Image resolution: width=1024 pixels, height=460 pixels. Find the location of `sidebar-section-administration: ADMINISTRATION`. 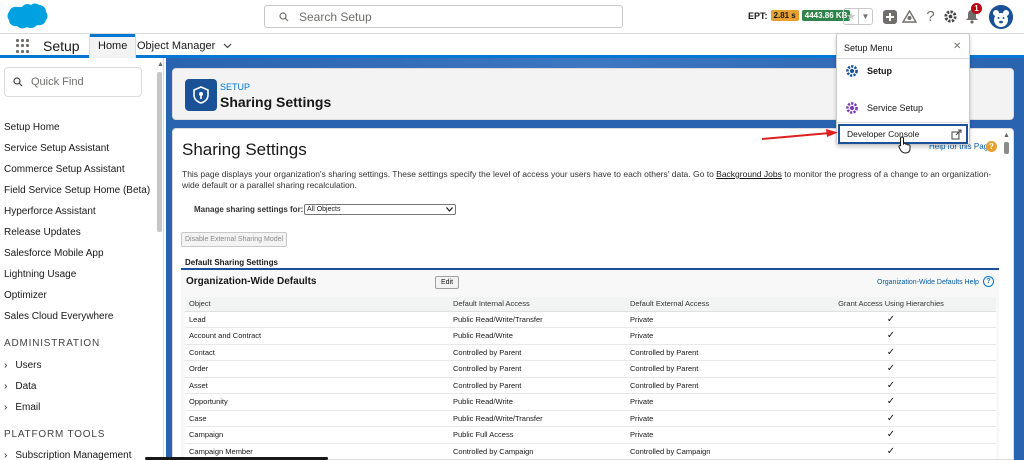

sidebar-section-administration: ADMINISTRATION is located at coordinates (52, 343).